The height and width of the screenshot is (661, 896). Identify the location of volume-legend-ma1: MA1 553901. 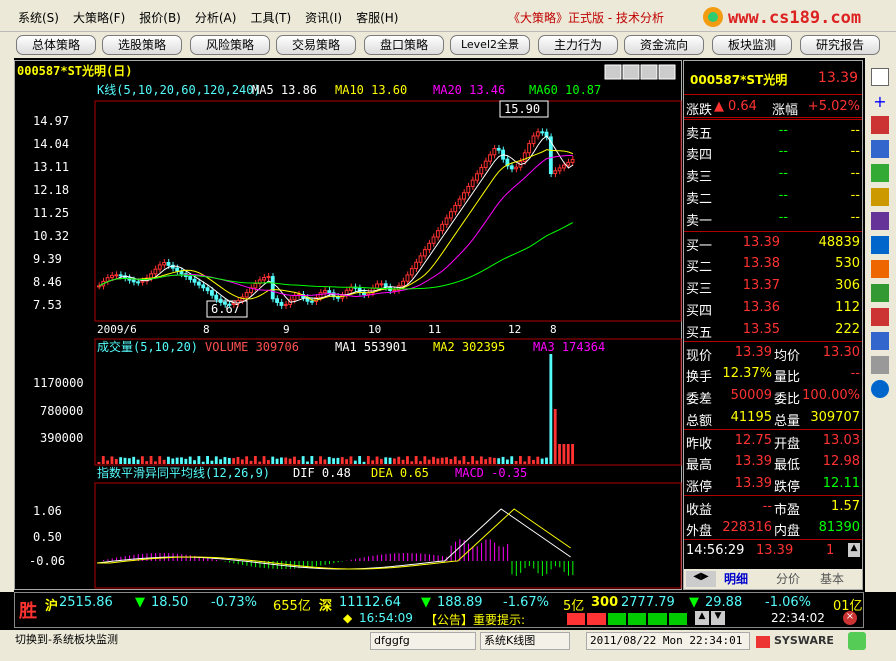
(371, 347).